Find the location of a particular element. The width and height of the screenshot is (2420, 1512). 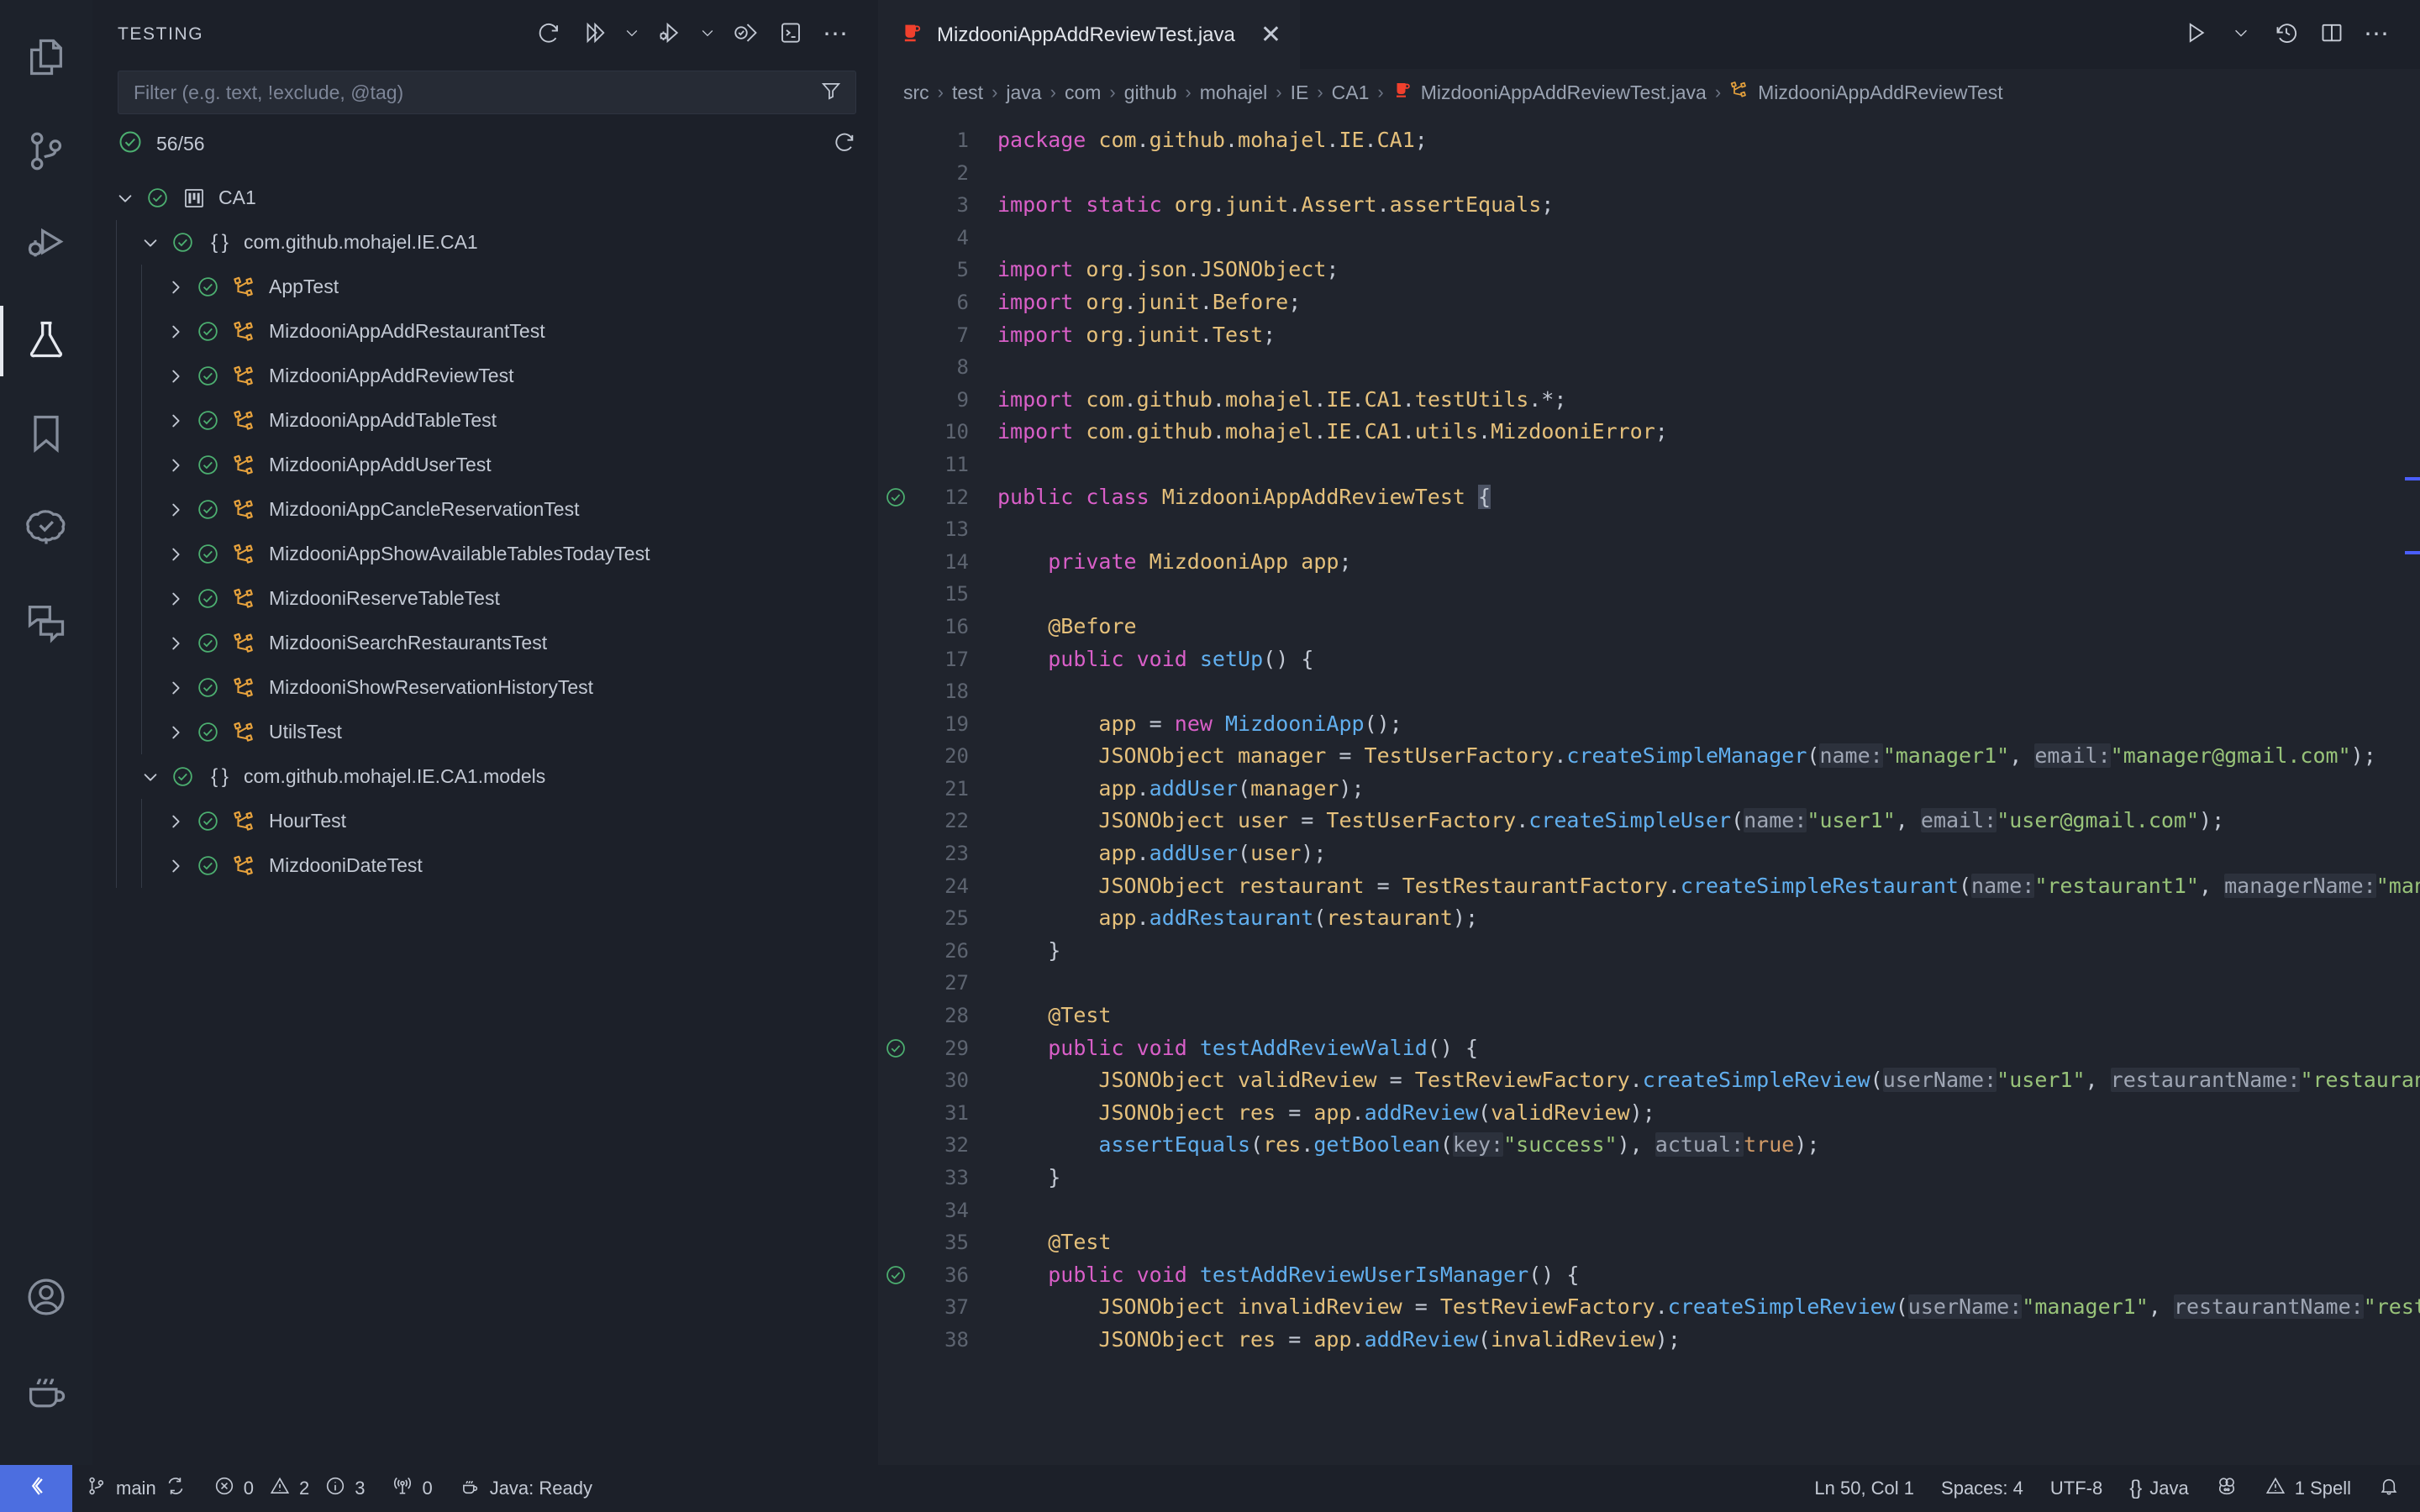

test-tree-item: UtilsTest is located at coordinates (485, 732).